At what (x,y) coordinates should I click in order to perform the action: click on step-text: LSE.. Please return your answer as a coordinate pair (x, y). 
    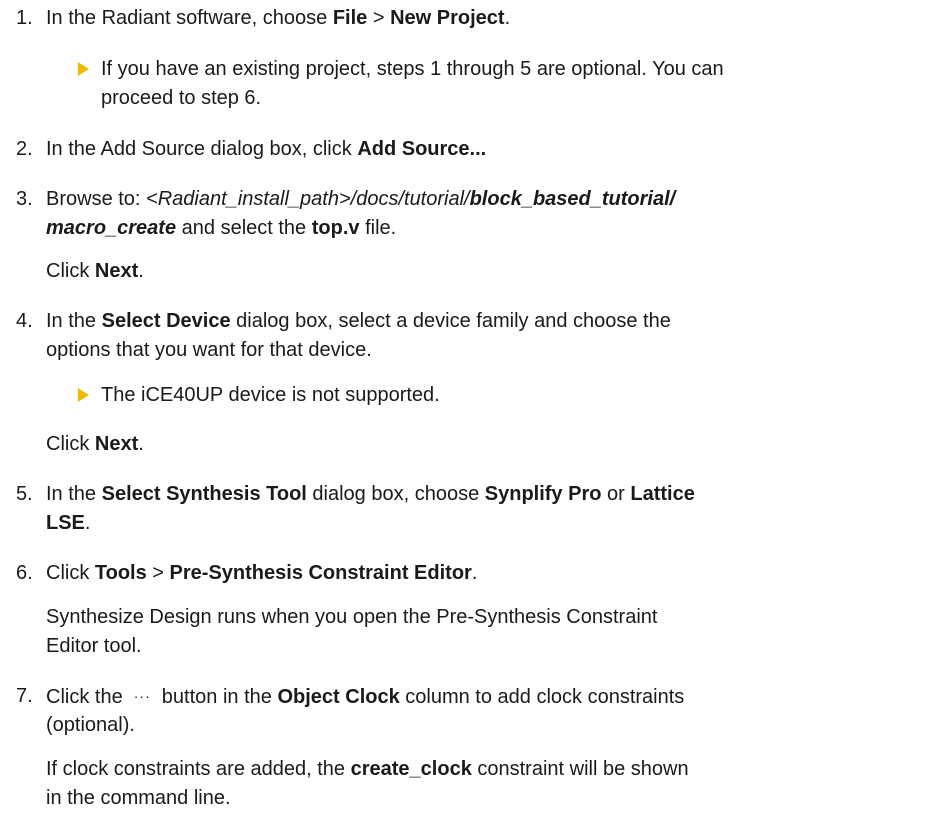
    Looking at the image, I should click on (68, 523).